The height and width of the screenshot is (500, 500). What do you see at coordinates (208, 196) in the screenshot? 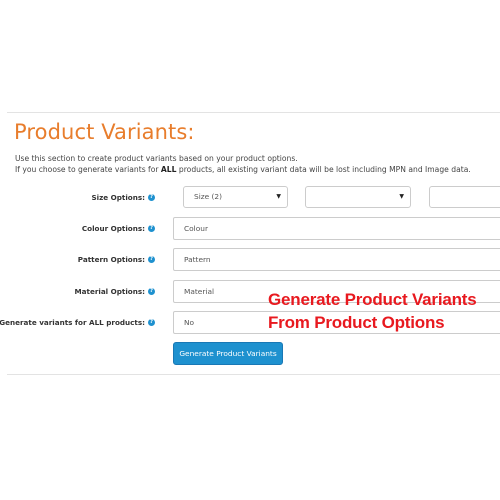
I see `size-option-select-1-value: Size (2)` at bounding box center [208, 196].